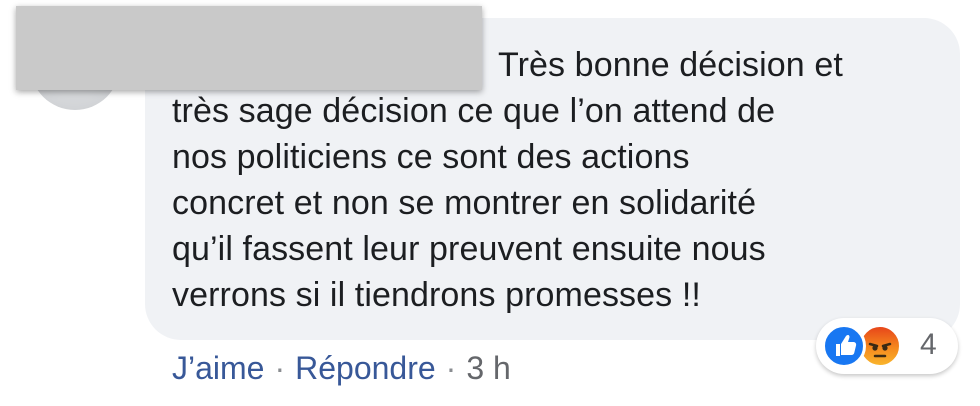 Image resolution: width=980 pixels, height=406 pixels. Describe the element at coordinates (928, 344) in the screenshot. I see `reaction-count: 4` at that location.